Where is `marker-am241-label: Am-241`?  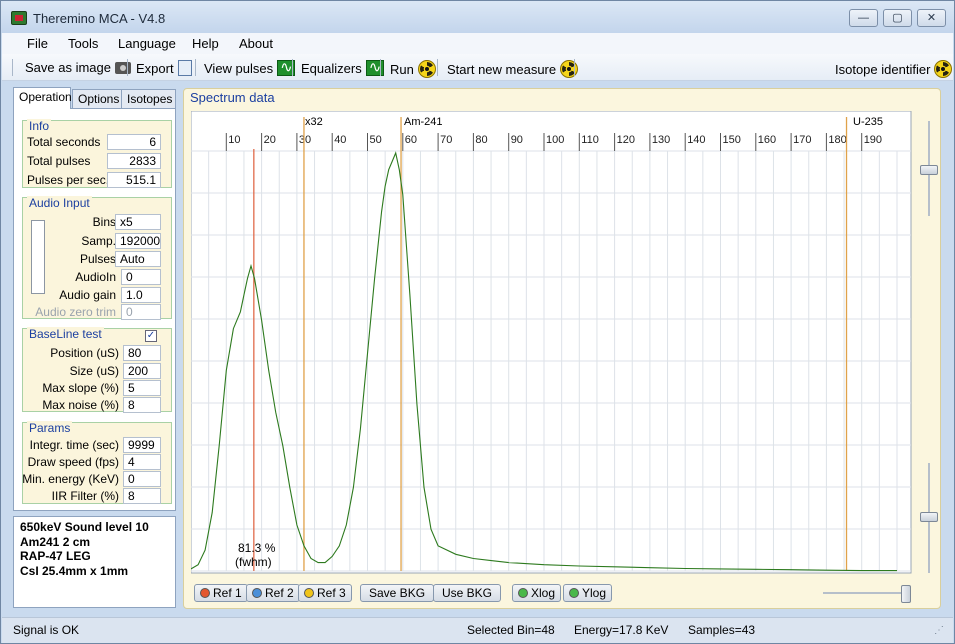 marker-am241-label: Am-241 is located at coordinates (423, 122).